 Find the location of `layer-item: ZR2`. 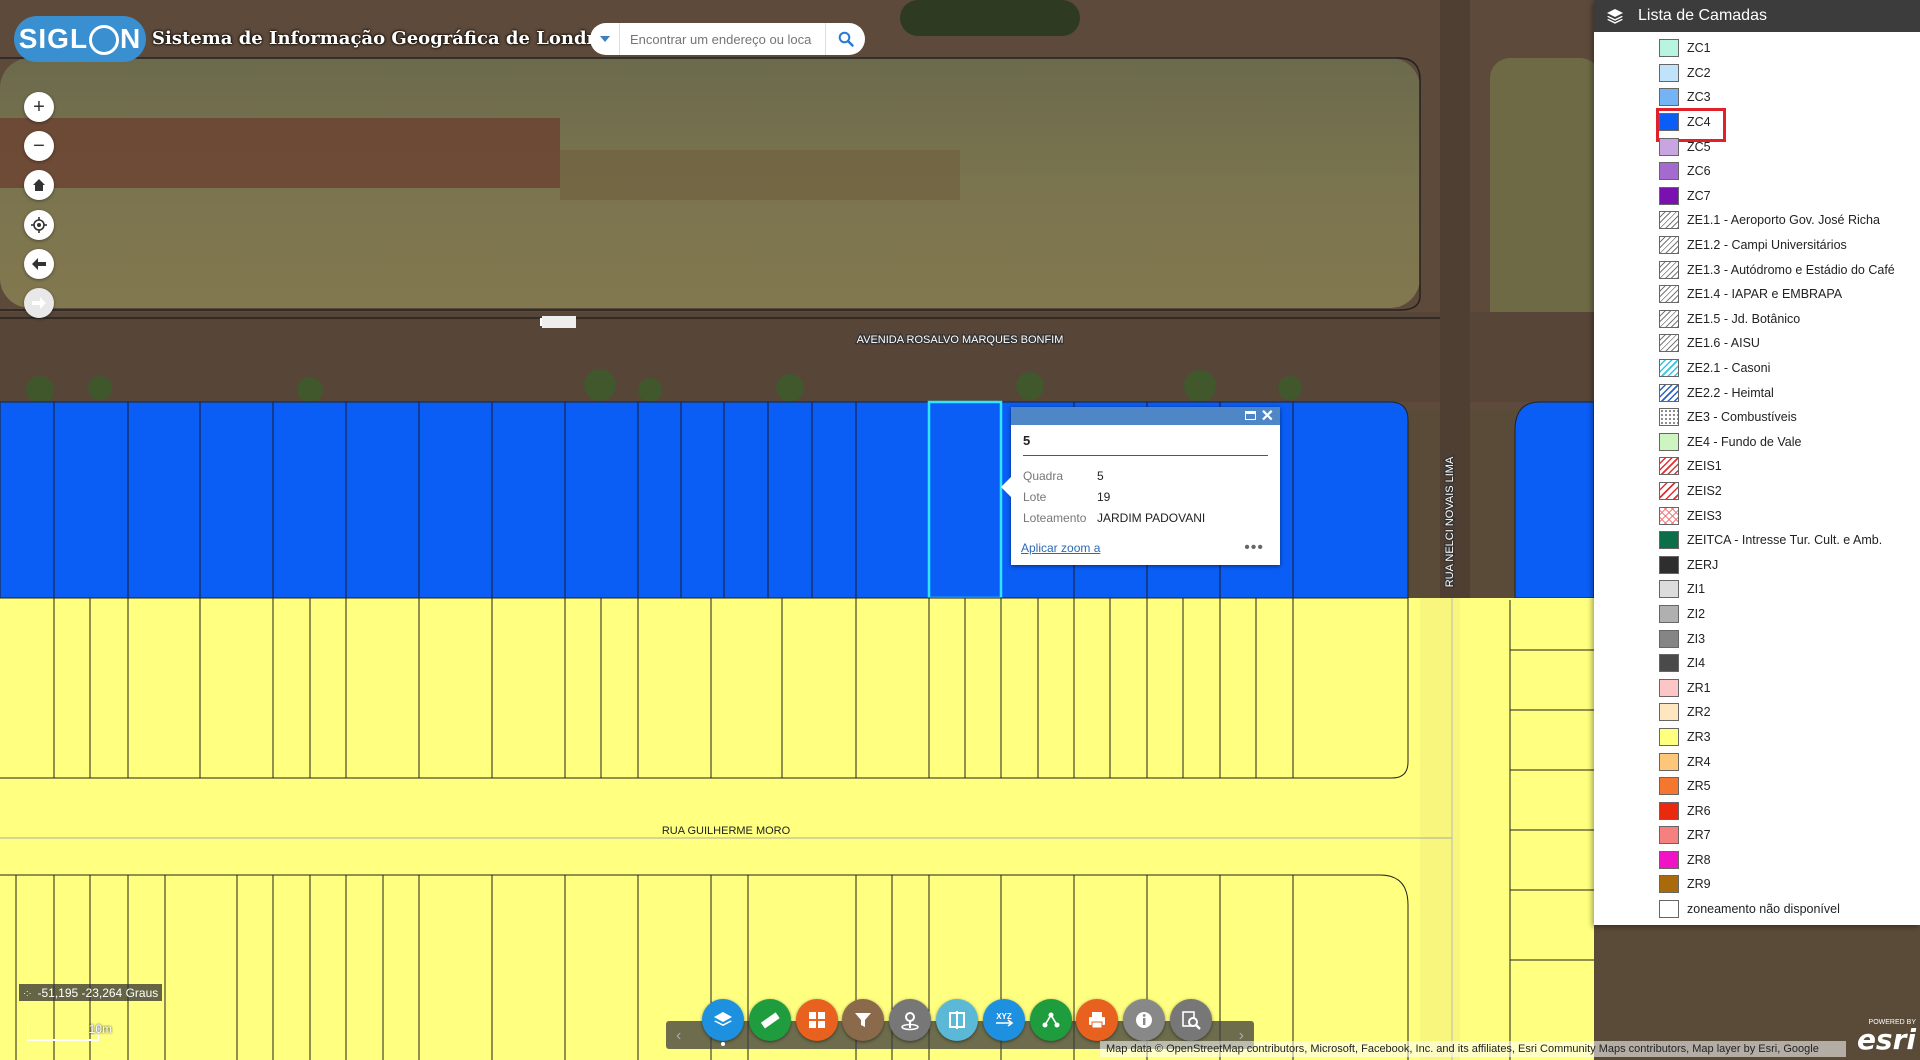

layer-item: ZR2 is located at coordinates (1757, 712).